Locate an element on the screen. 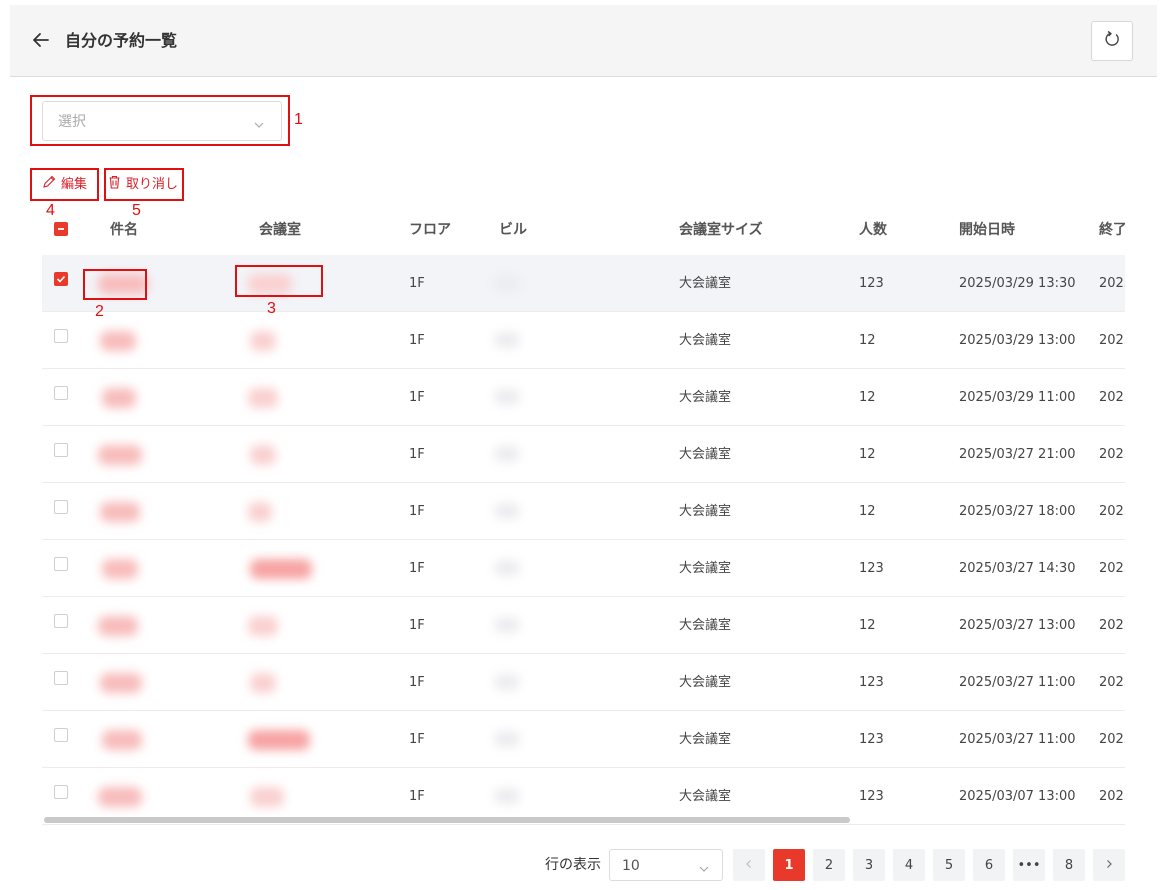 The image size is (1165, 890). start-datetime-cell: 2025/03/27 14:30 is located at coordinates (1017, 568).